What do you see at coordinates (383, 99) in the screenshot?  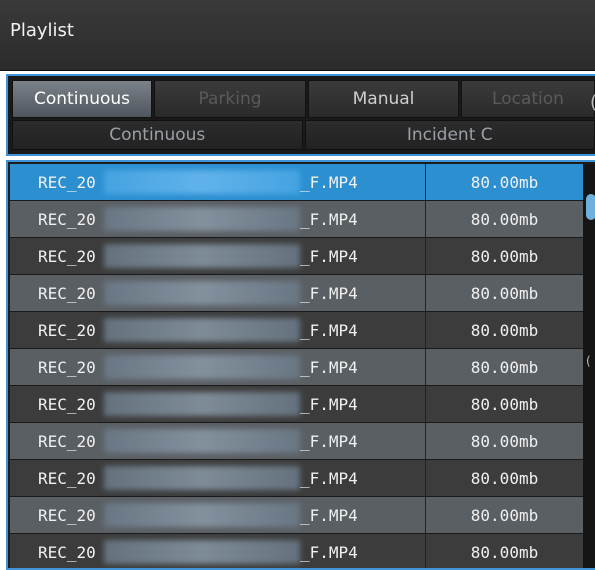 I see `tab-manual: Manual` at bounding box center [383, 99].